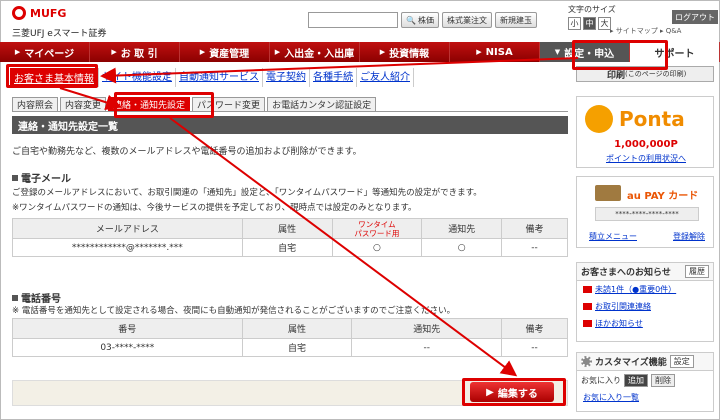 The image size is (720, 420). What do you see at coordinates (127, 247) in the screenshot?
I see `email-value: ************@*******.***` at bounding box center [127, 247].